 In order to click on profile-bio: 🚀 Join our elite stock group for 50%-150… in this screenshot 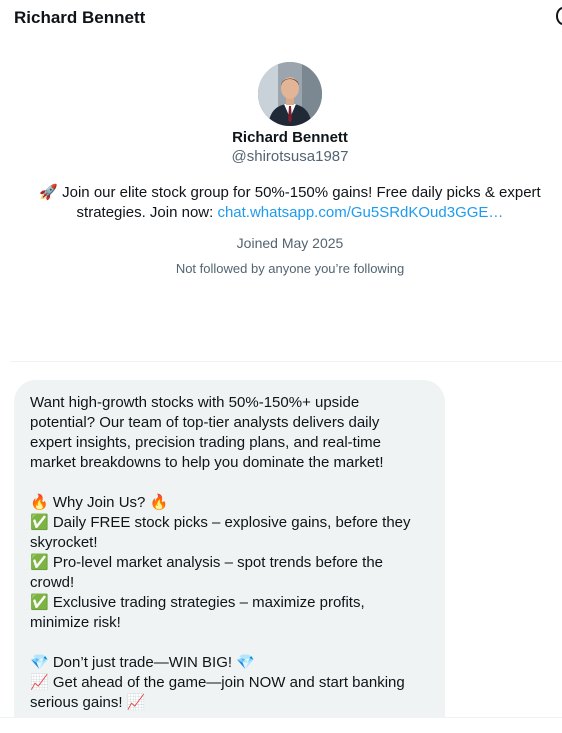, I will do `click(290, 202)`.